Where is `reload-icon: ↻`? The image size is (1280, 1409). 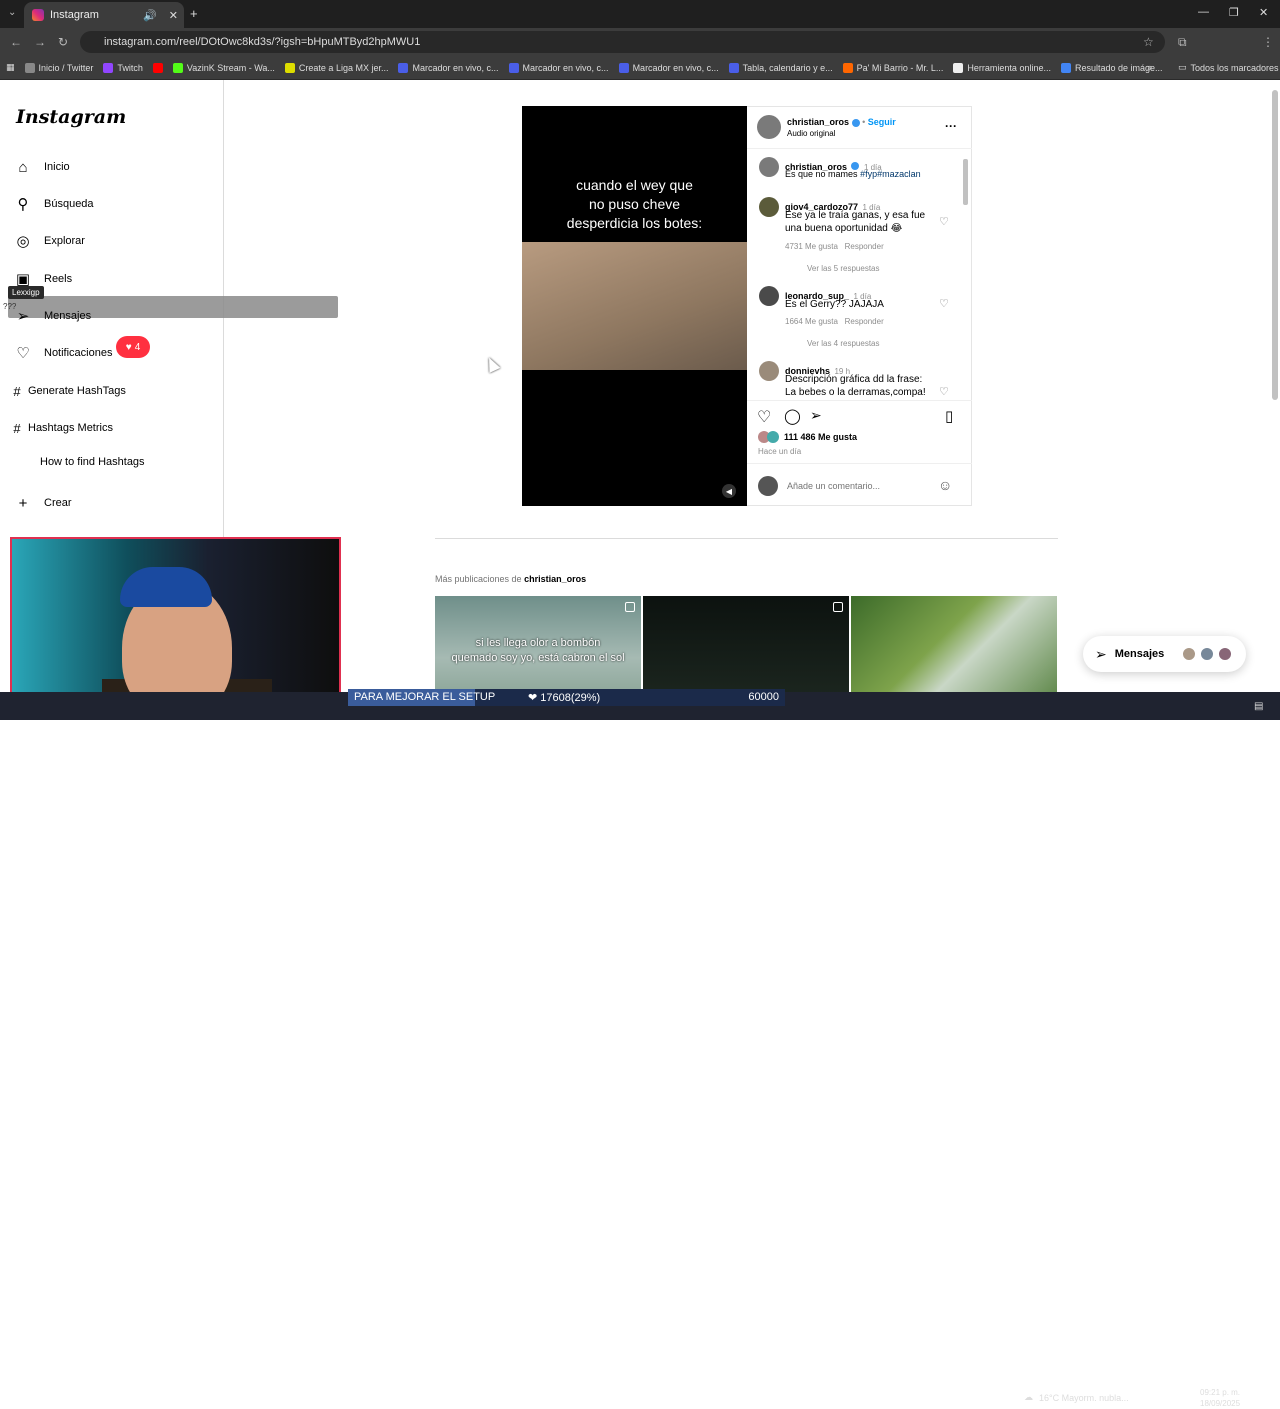 reload-icon: ↻ is located at coordinates (63, 42).